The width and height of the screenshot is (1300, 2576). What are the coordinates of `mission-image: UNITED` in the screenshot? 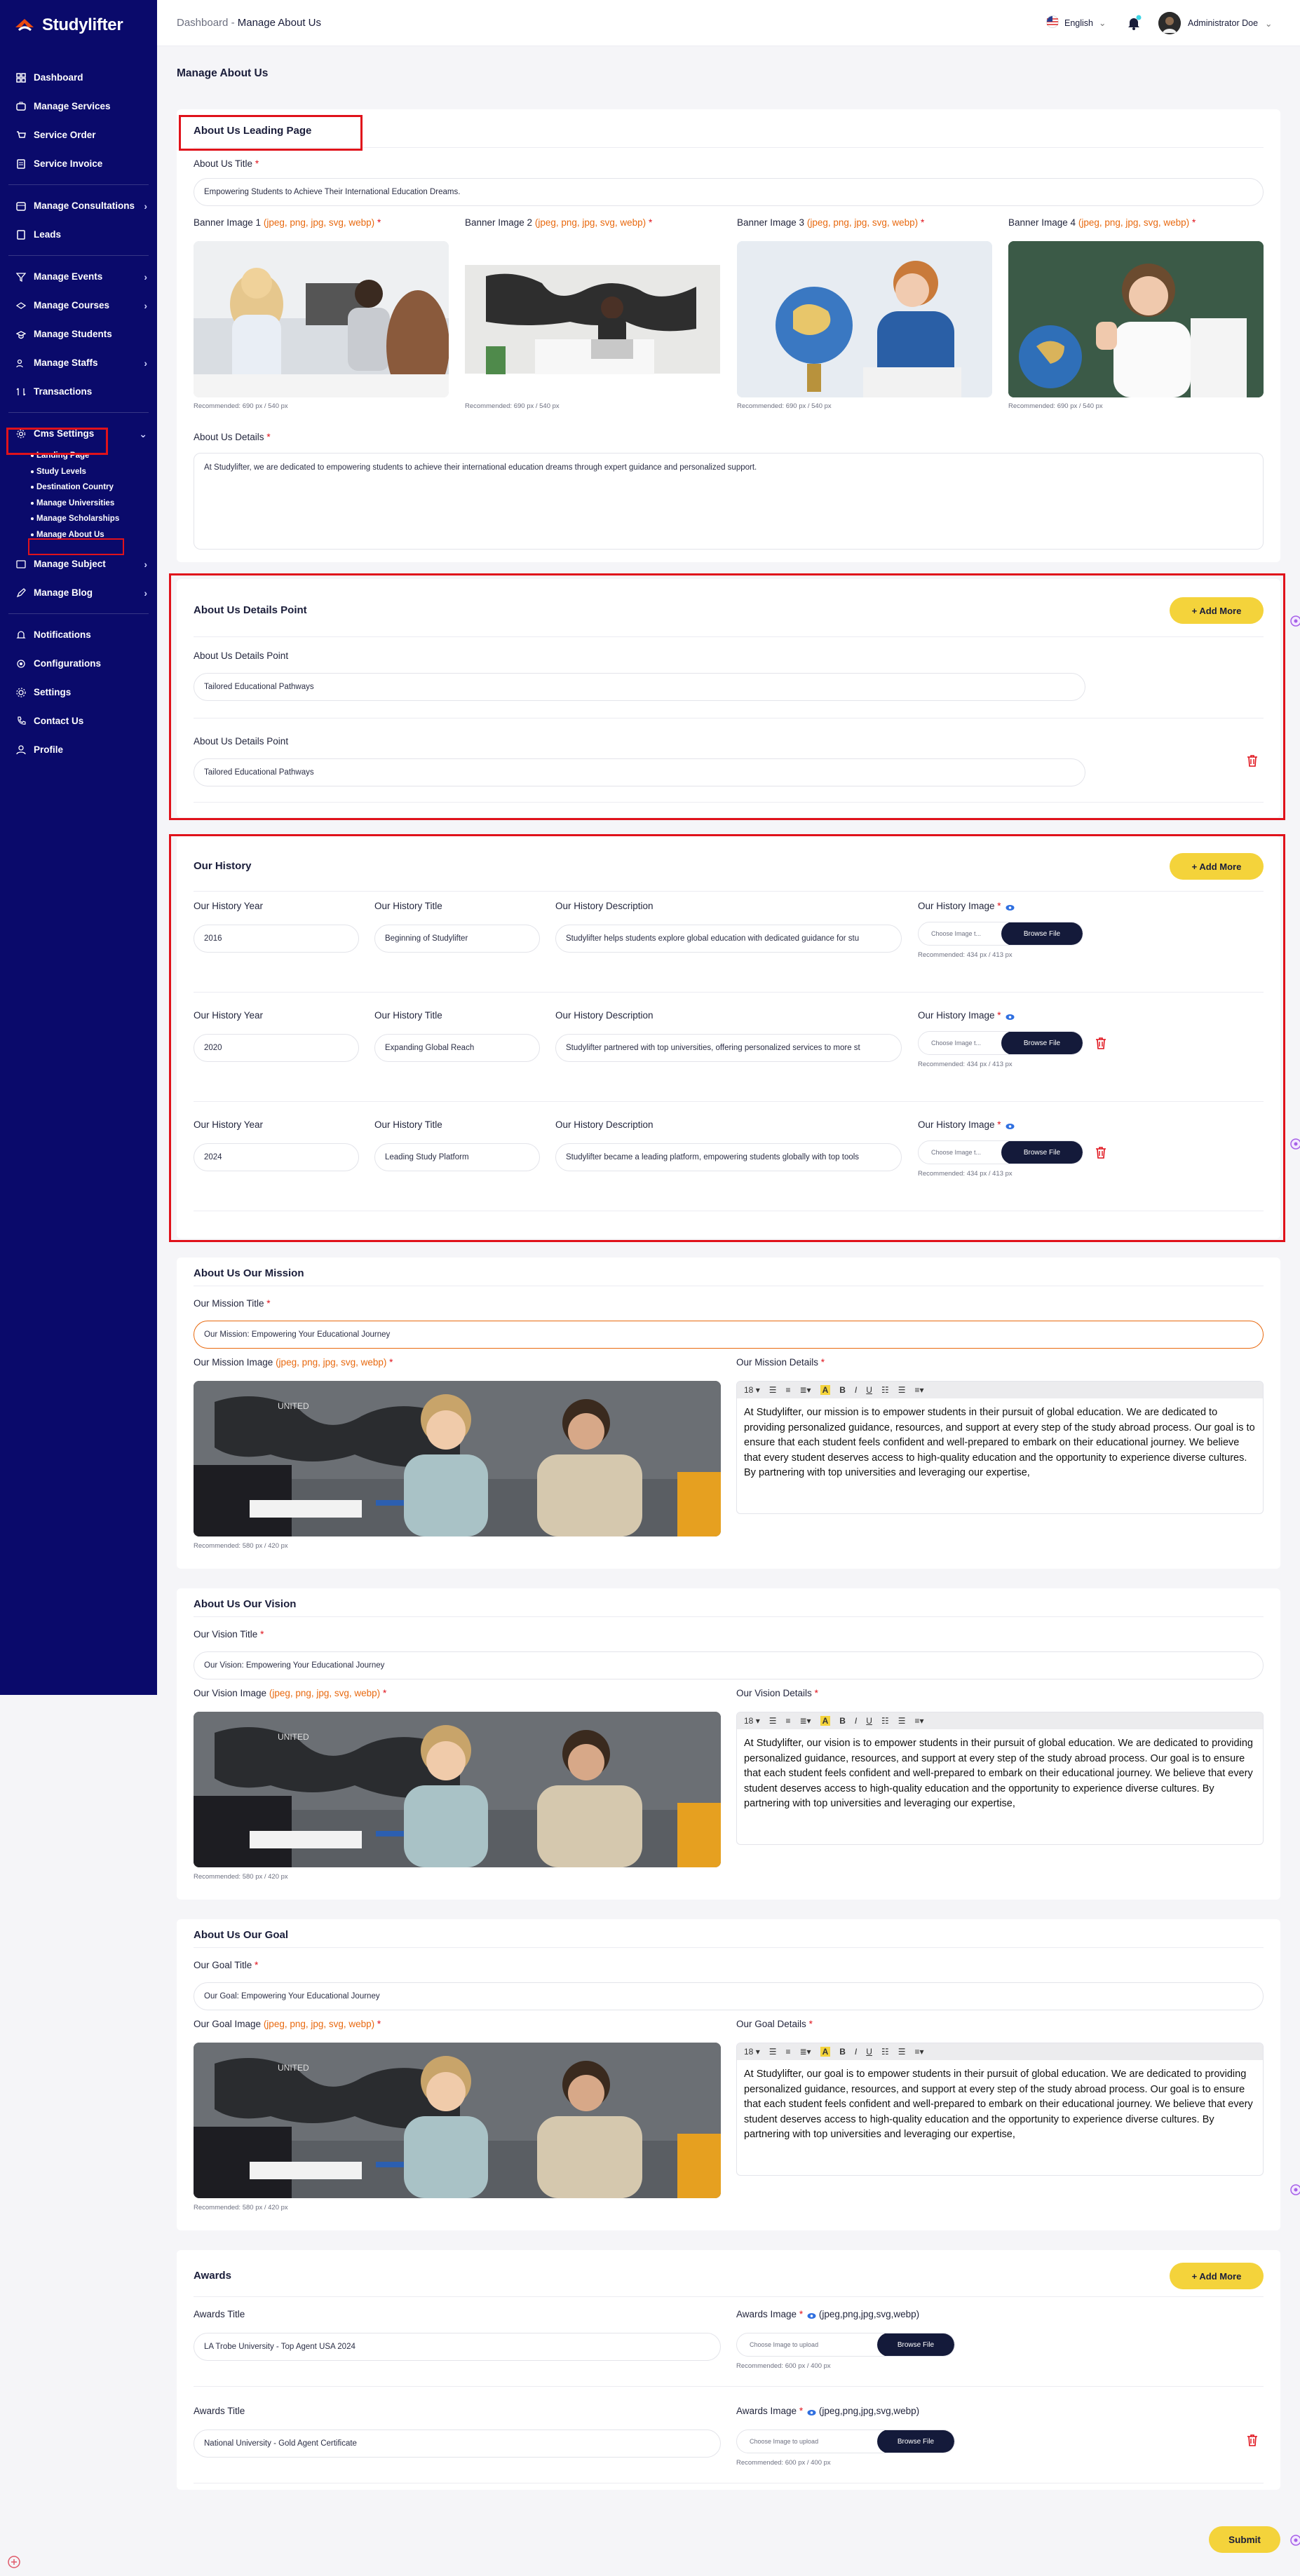 It's located at (457, 1458).